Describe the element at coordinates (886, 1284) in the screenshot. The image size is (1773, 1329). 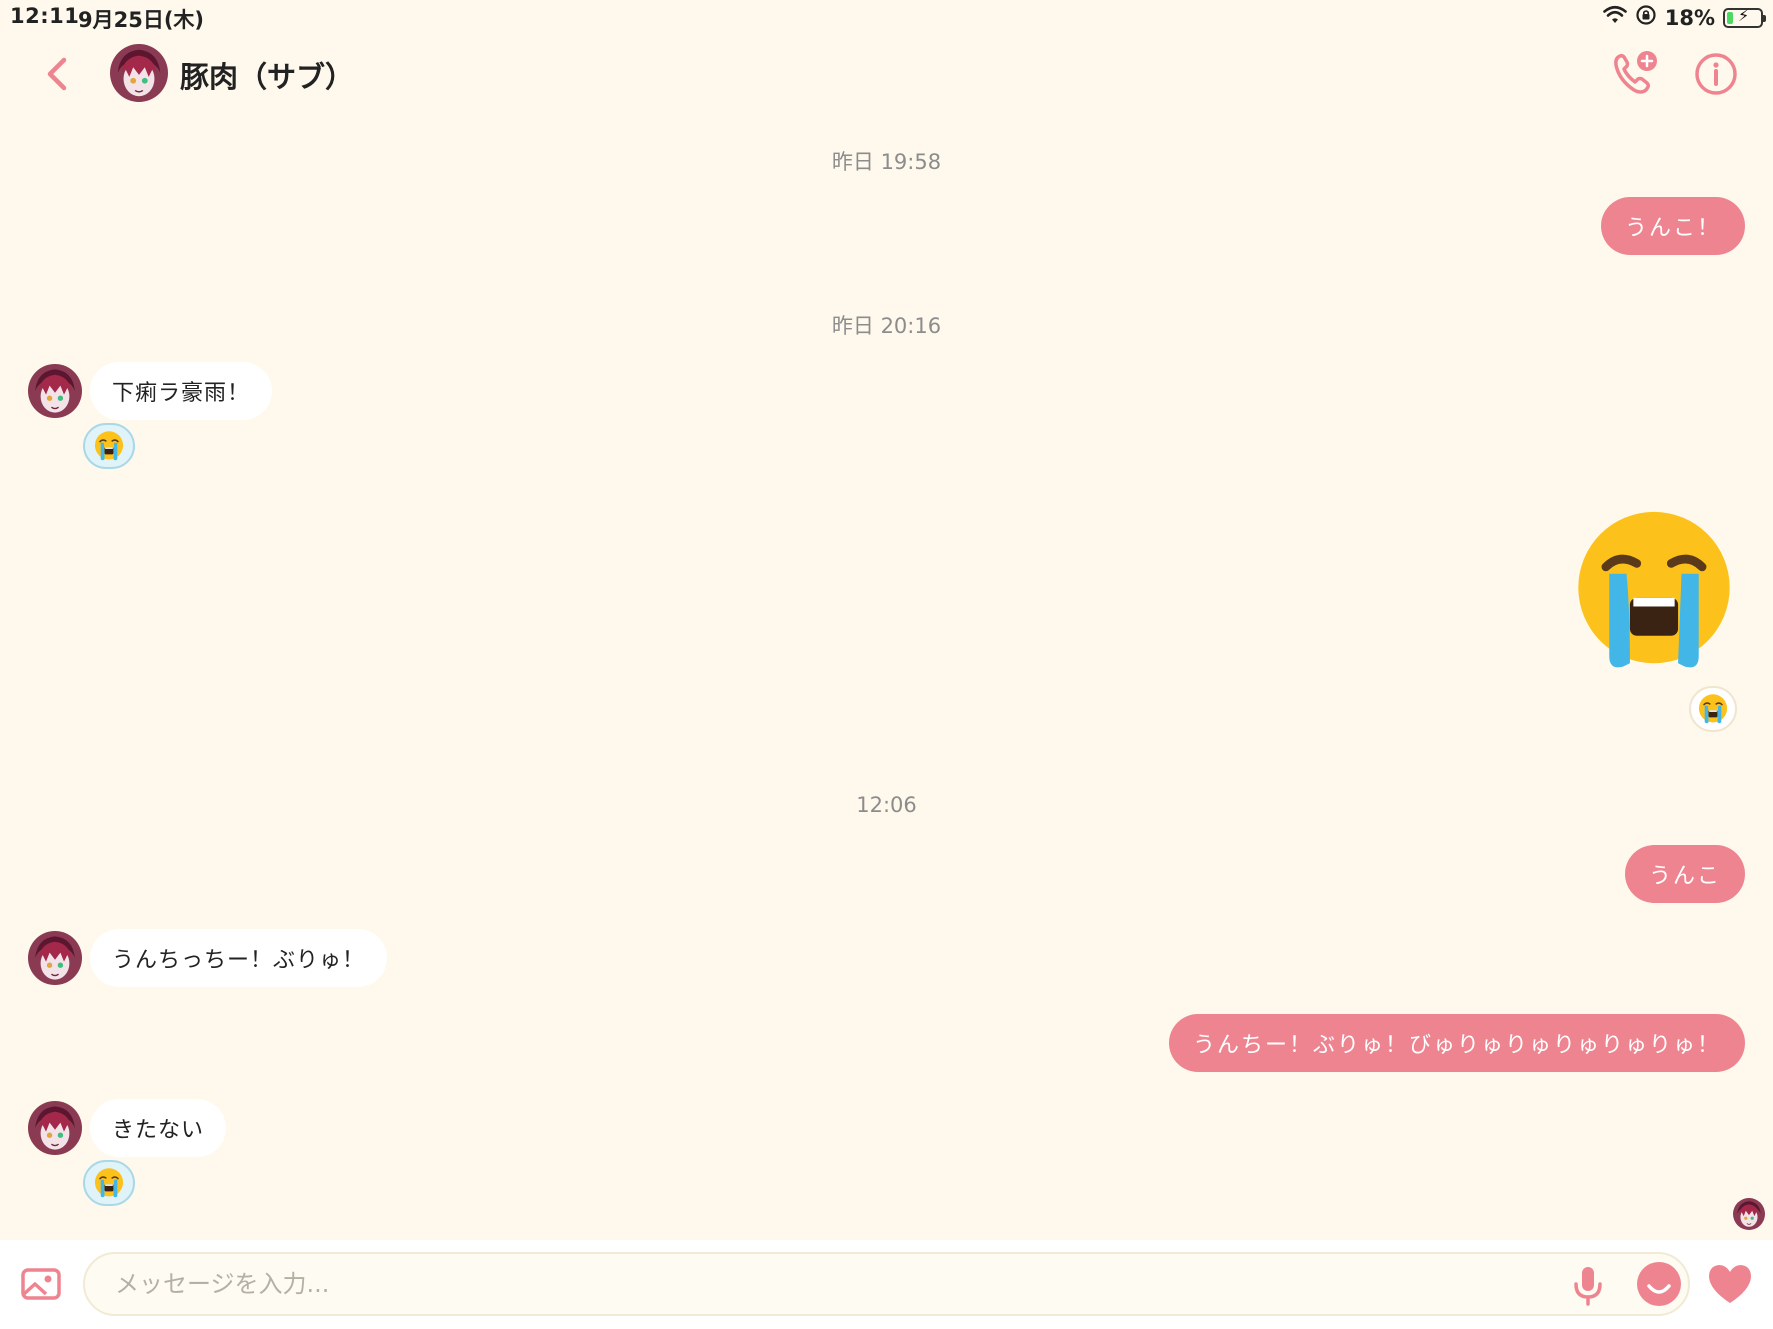
I see `message-input` at that location.